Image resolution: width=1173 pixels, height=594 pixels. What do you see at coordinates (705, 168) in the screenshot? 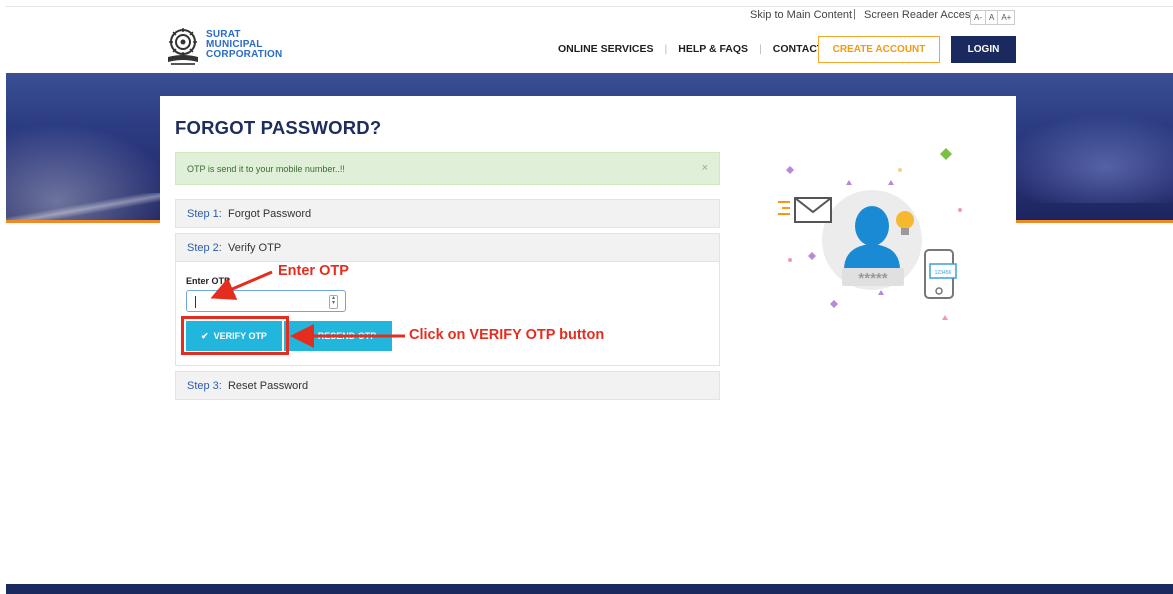
I see `alert-close-icon: ×` at bounding box center [705, 168].